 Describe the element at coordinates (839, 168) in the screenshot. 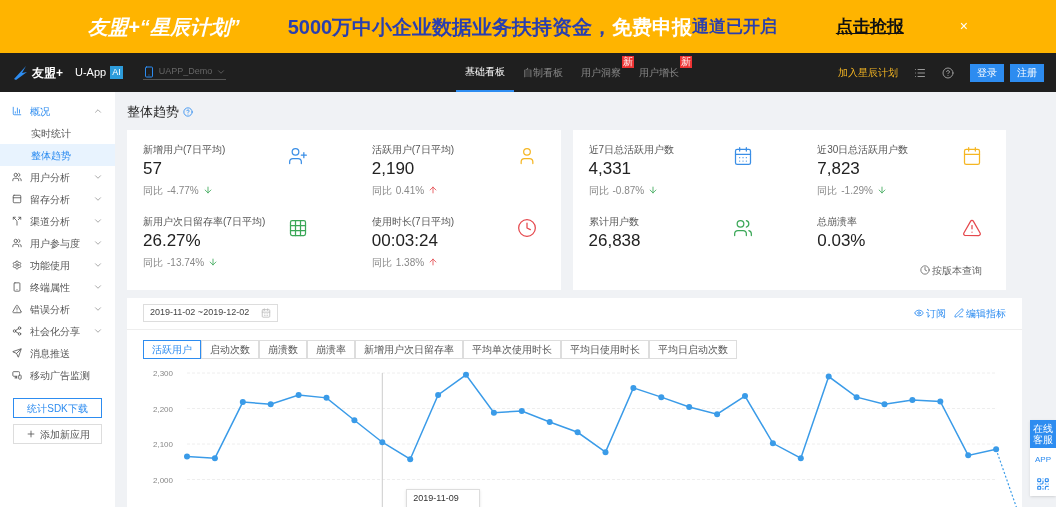

I see `stat-value: 7,823` at that location.